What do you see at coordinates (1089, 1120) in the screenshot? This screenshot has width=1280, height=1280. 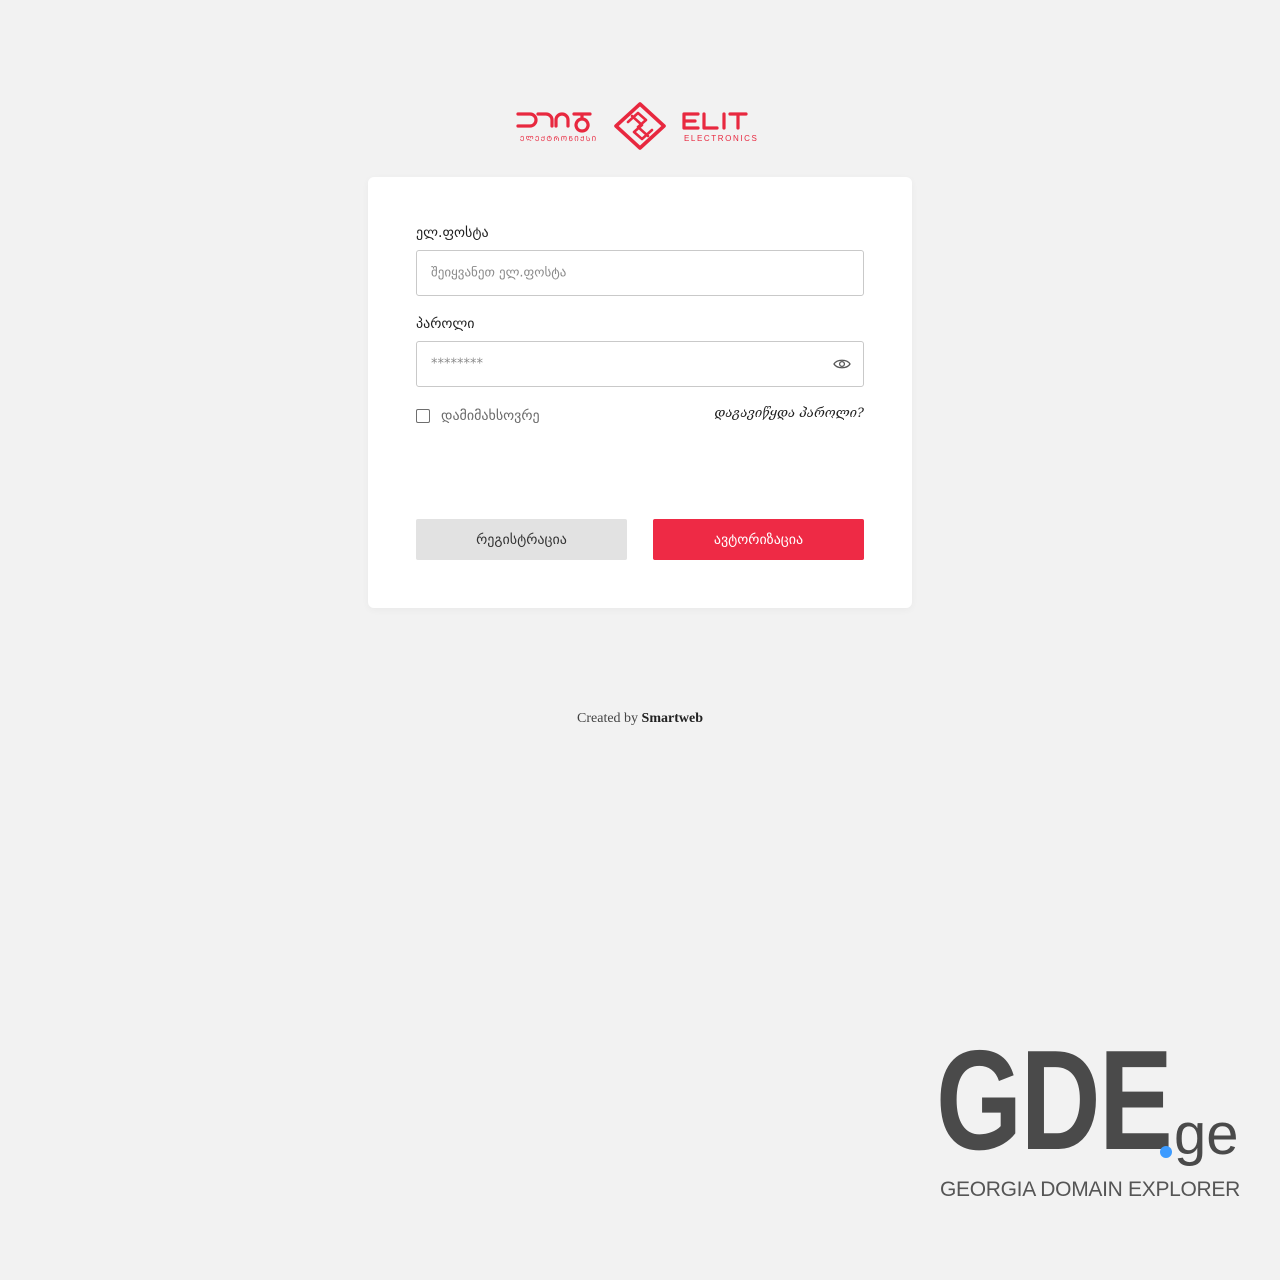 I see `gde-watermark: GDE ge GEORGIA DOMAIN EXPLORER` at bounding box center [1089, 1120].